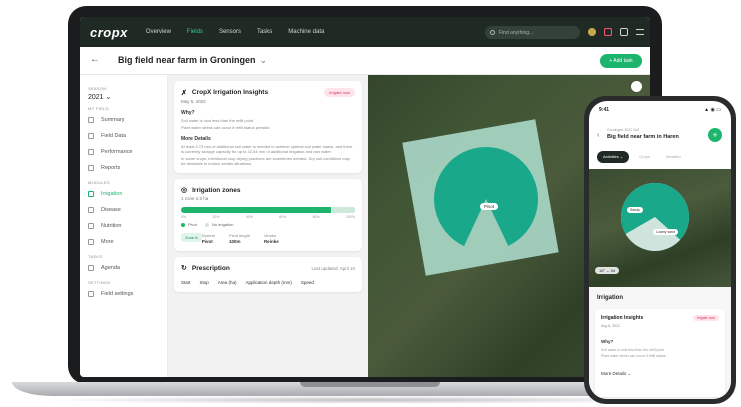 The height and width of the screenshot is (407, 741). I want to click on menu-icon, so click(640, 32).